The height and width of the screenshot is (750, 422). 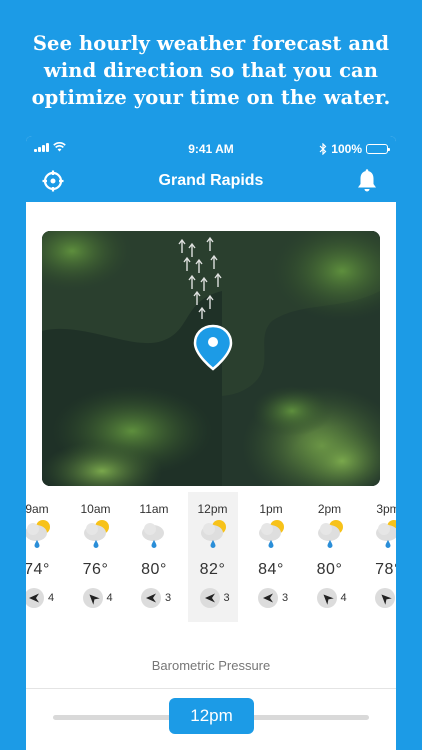 What do you see at coordinates (212, 569) in the screenshot?
I see `hour-temperature: 82°` at bounding box center [212, 569].